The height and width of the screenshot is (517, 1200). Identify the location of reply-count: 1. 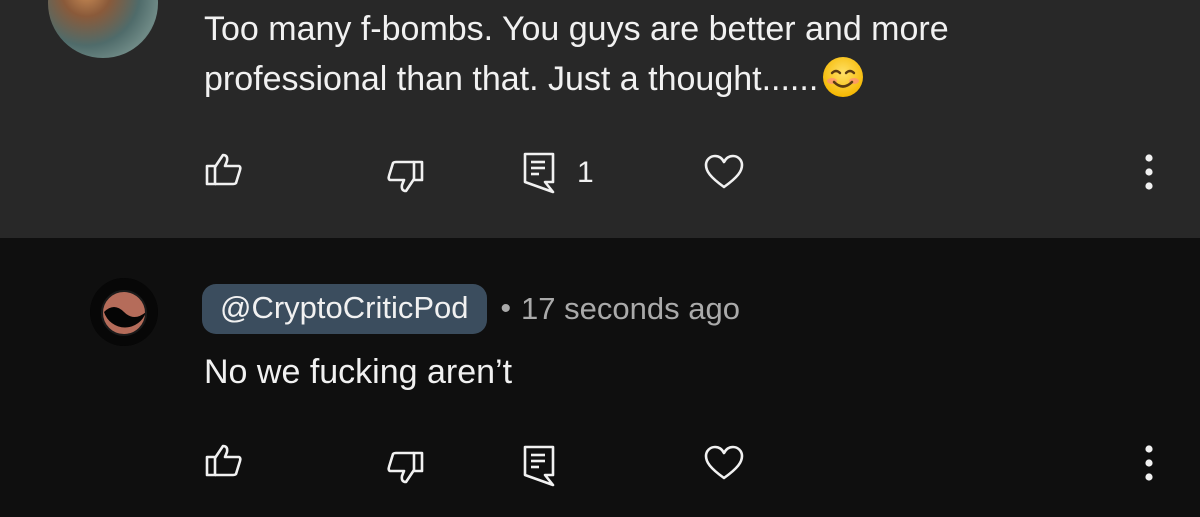
(585, 172).